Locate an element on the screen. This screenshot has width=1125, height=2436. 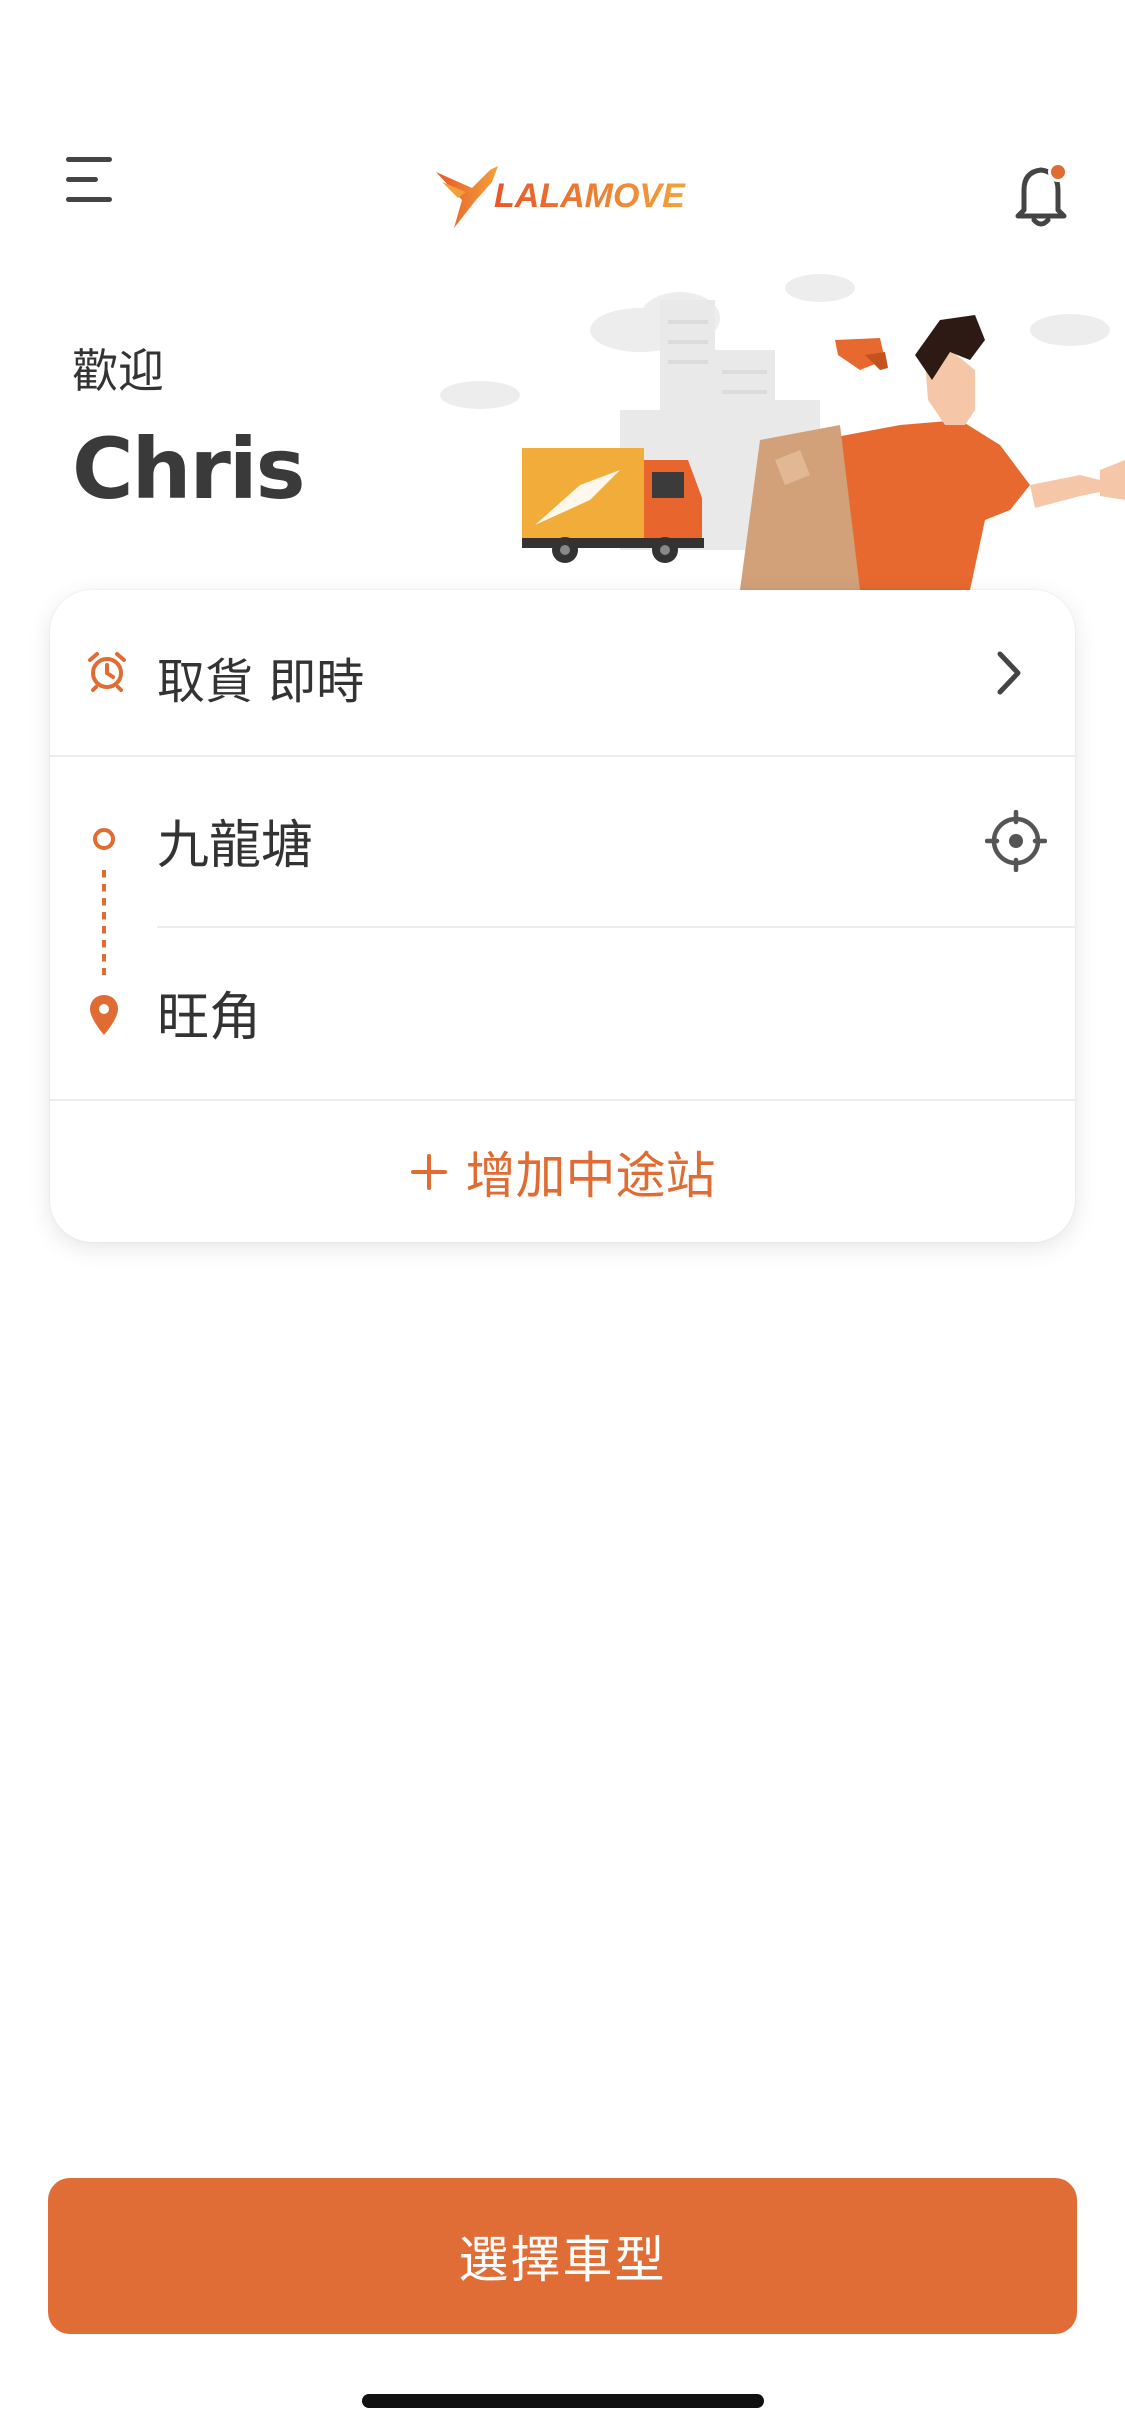
pickup-time-label: 取貨 即時 is located at coordinates (261, 682).